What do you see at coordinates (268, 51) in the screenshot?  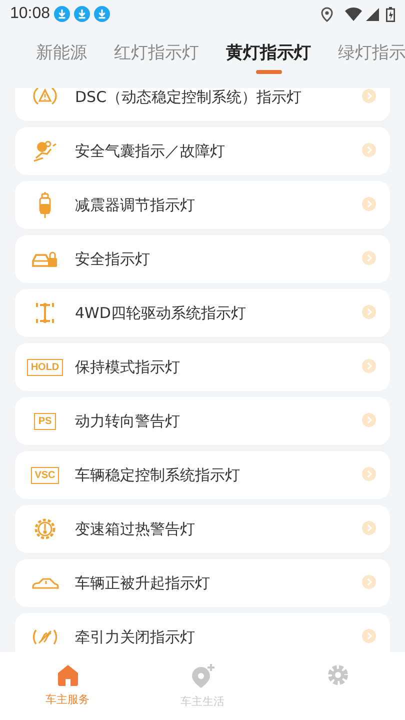 I see `tab: 黄灯指示灯` at bounding box center [268, 51].